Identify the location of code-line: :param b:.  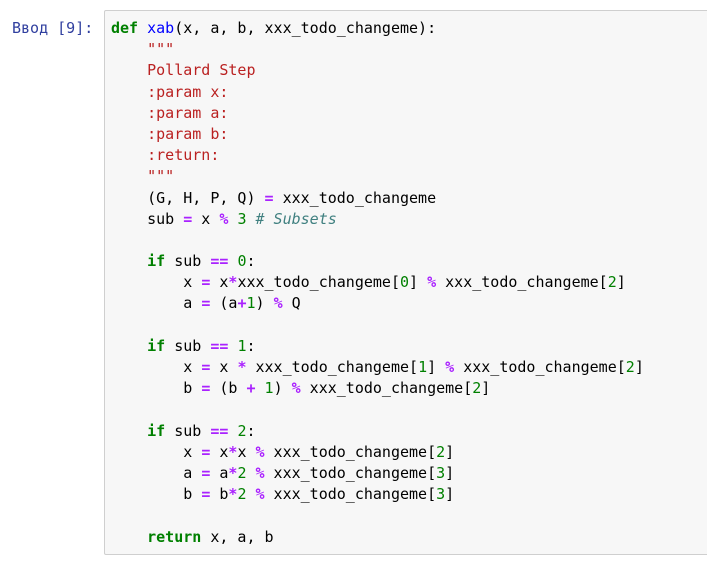
(377, 134).